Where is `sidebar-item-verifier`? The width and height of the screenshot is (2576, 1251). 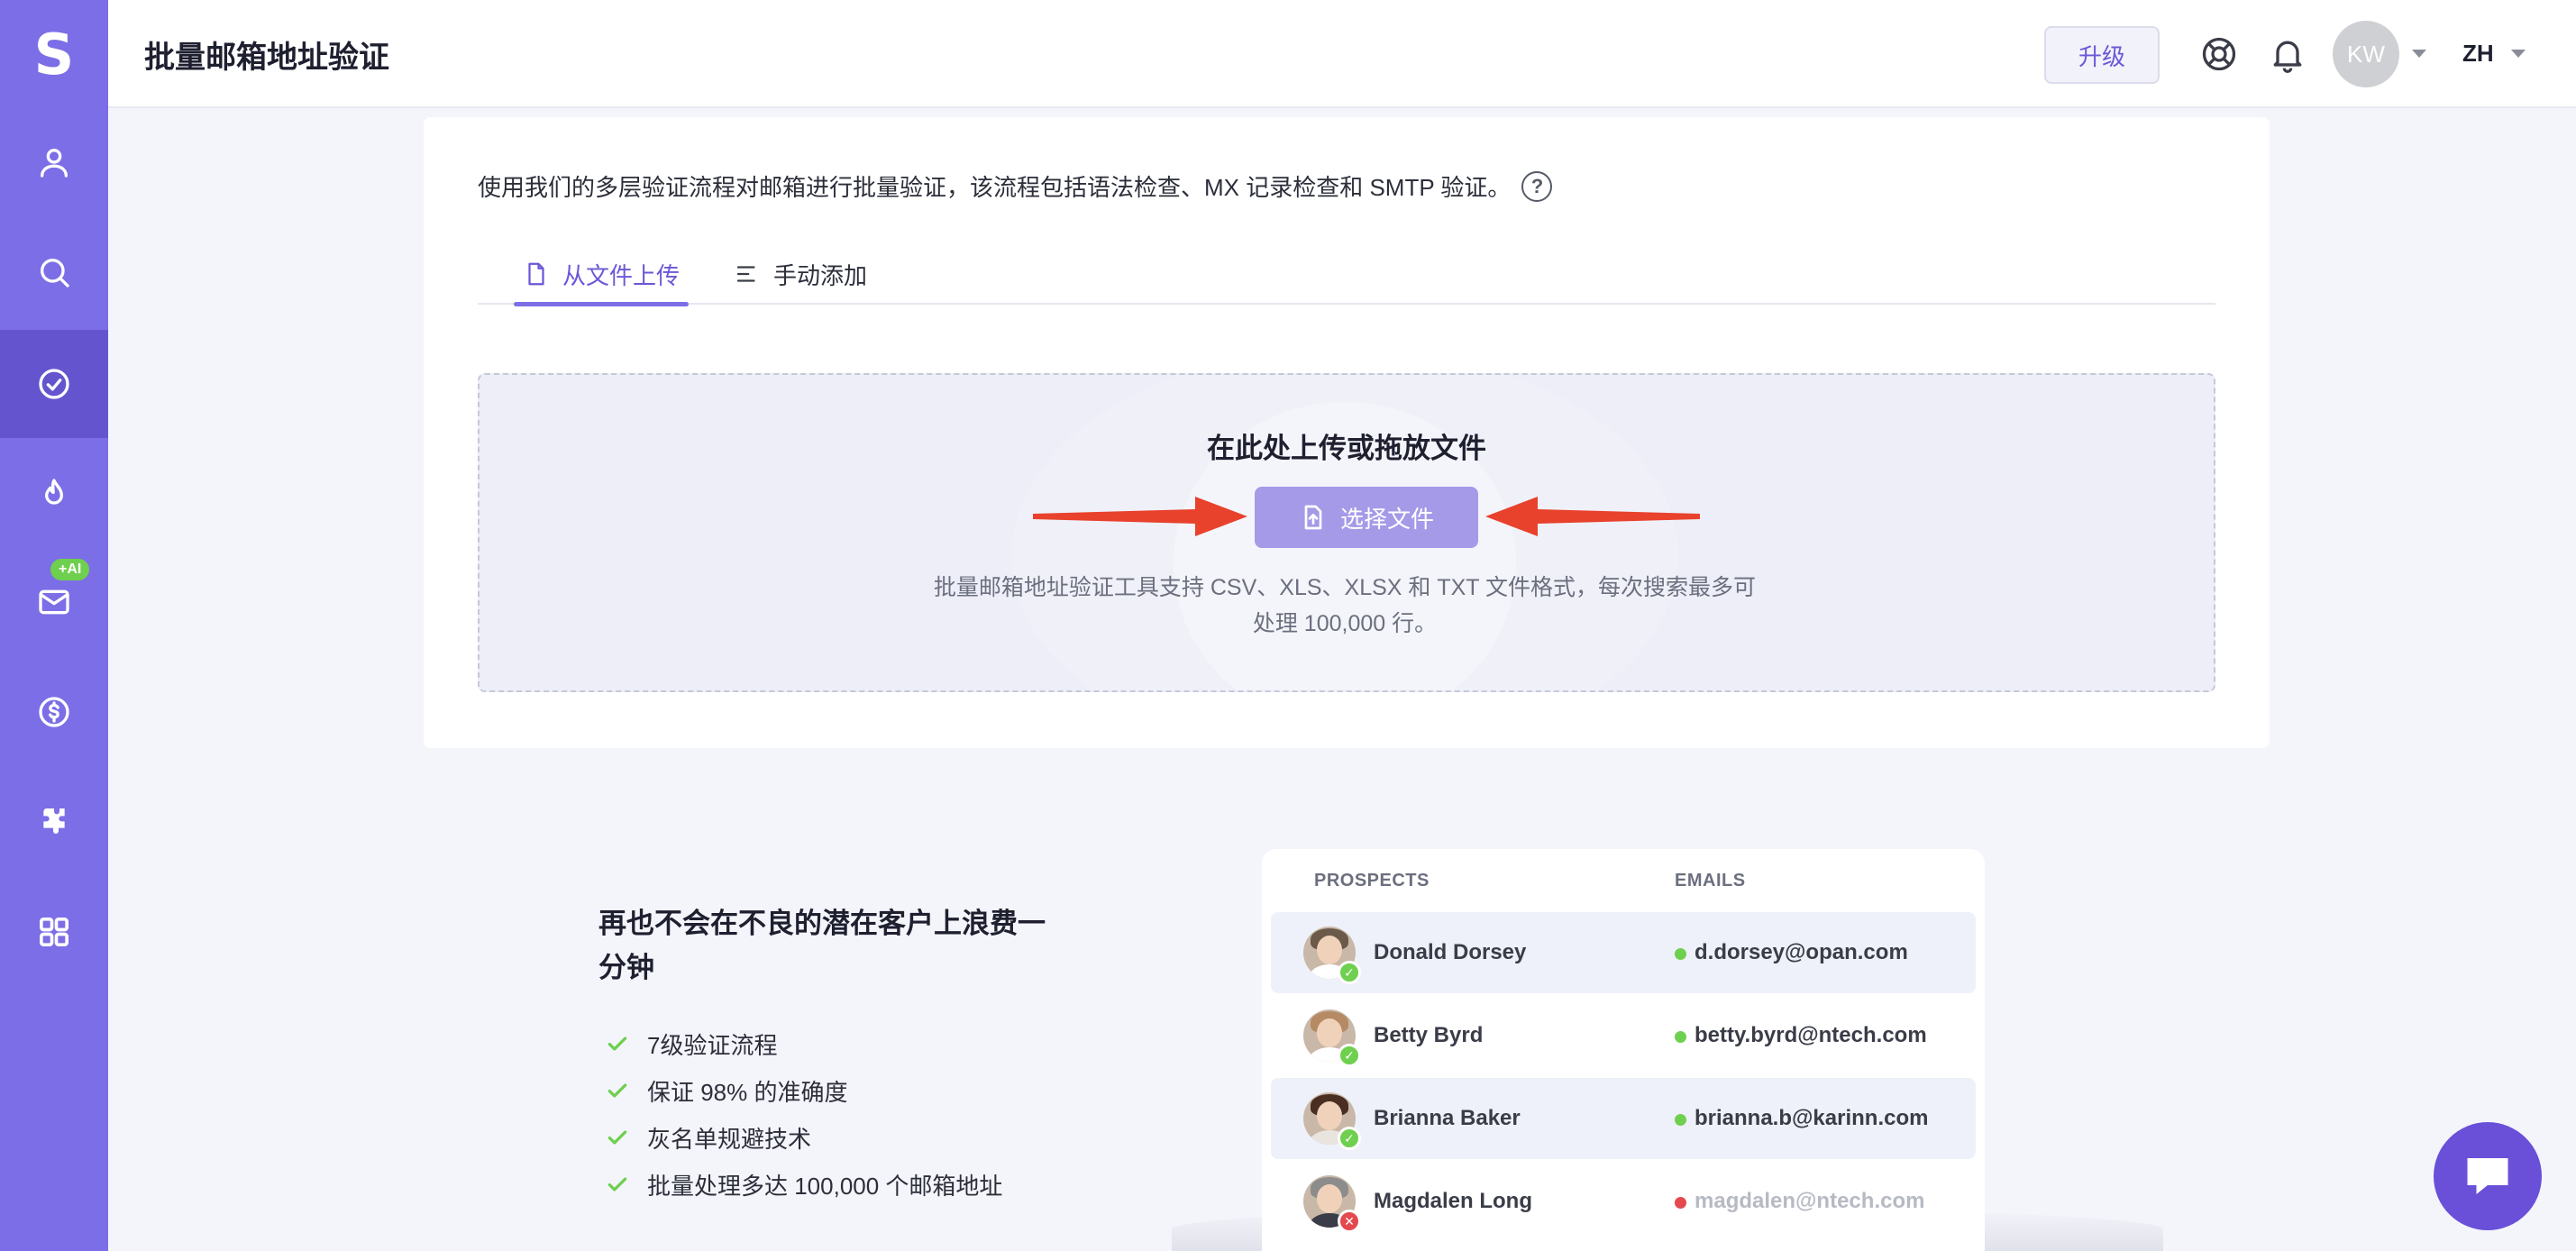 sidebar-item-verifier is located at coordinates (54, 384).